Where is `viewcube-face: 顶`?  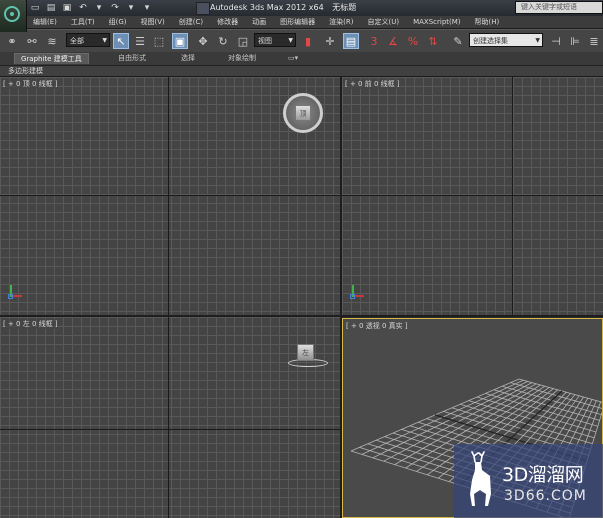
viewcube-face: 顶 is located at coordinates (303, 113).